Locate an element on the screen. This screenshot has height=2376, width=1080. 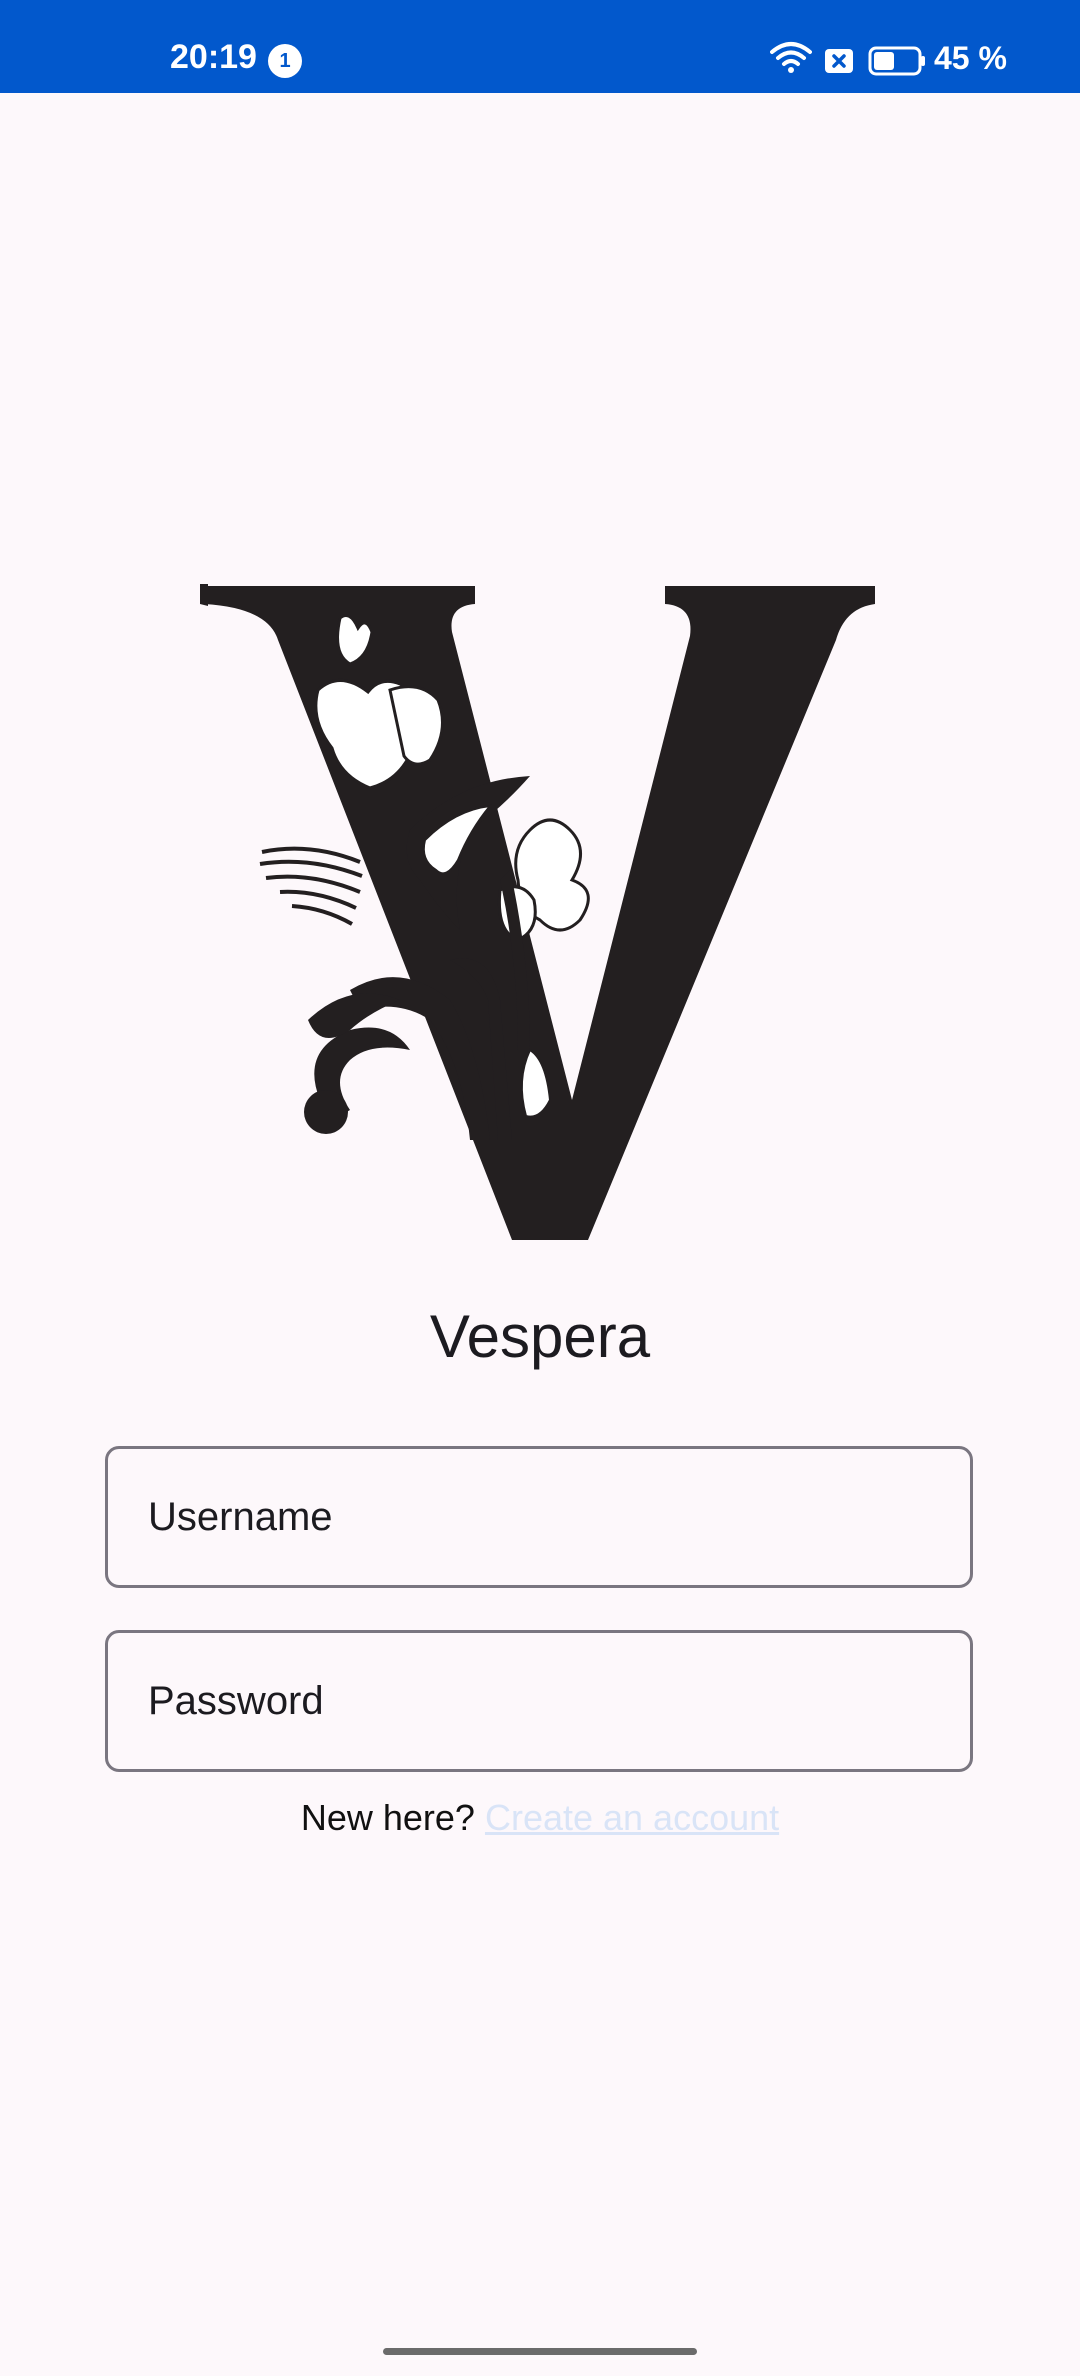
notification-badge: 1 is located at coordinates (285, 61).